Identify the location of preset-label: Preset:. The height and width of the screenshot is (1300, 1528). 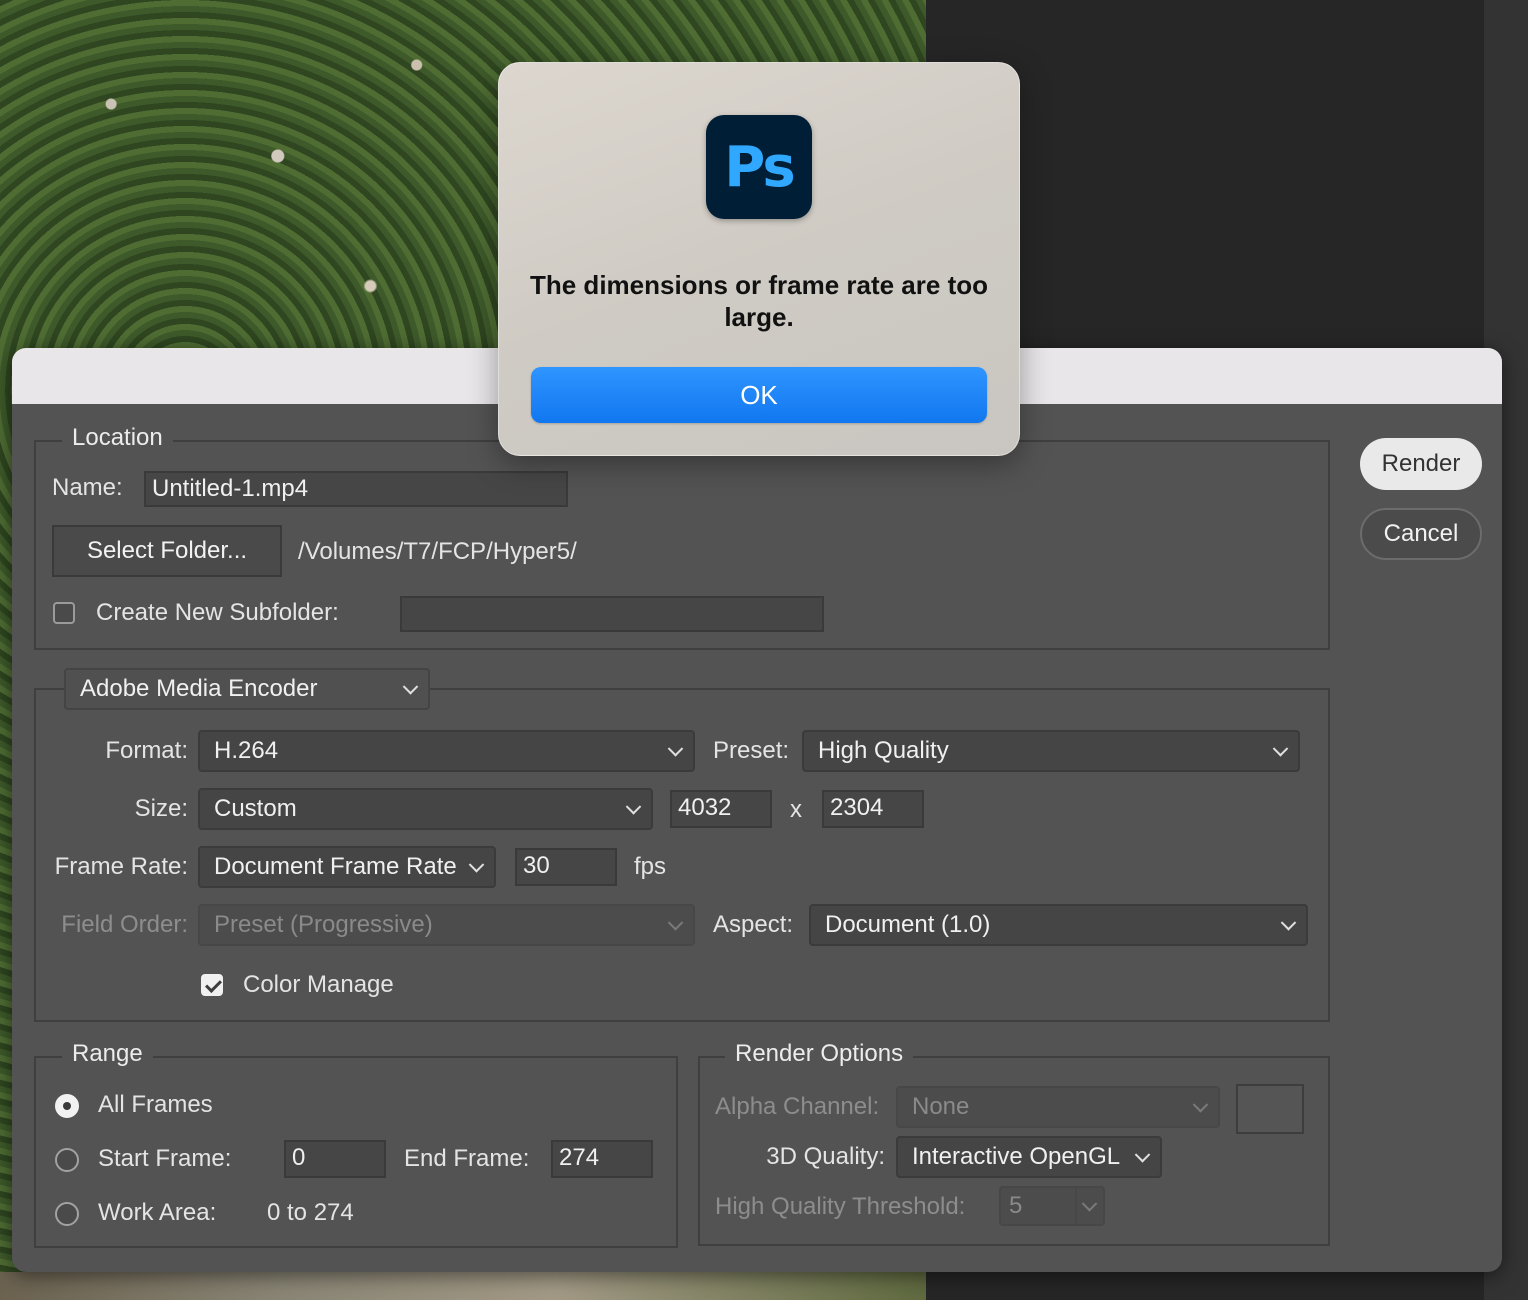
(751, 750).